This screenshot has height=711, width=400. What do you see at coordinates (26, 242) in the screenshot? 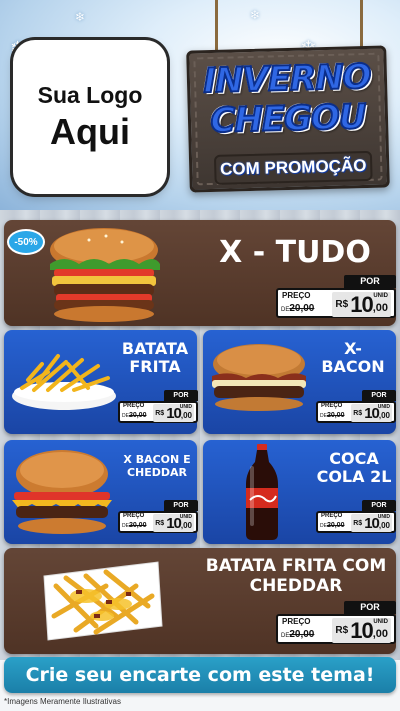
I see `discount-badge: -50%` at bounding box center [26, 242].